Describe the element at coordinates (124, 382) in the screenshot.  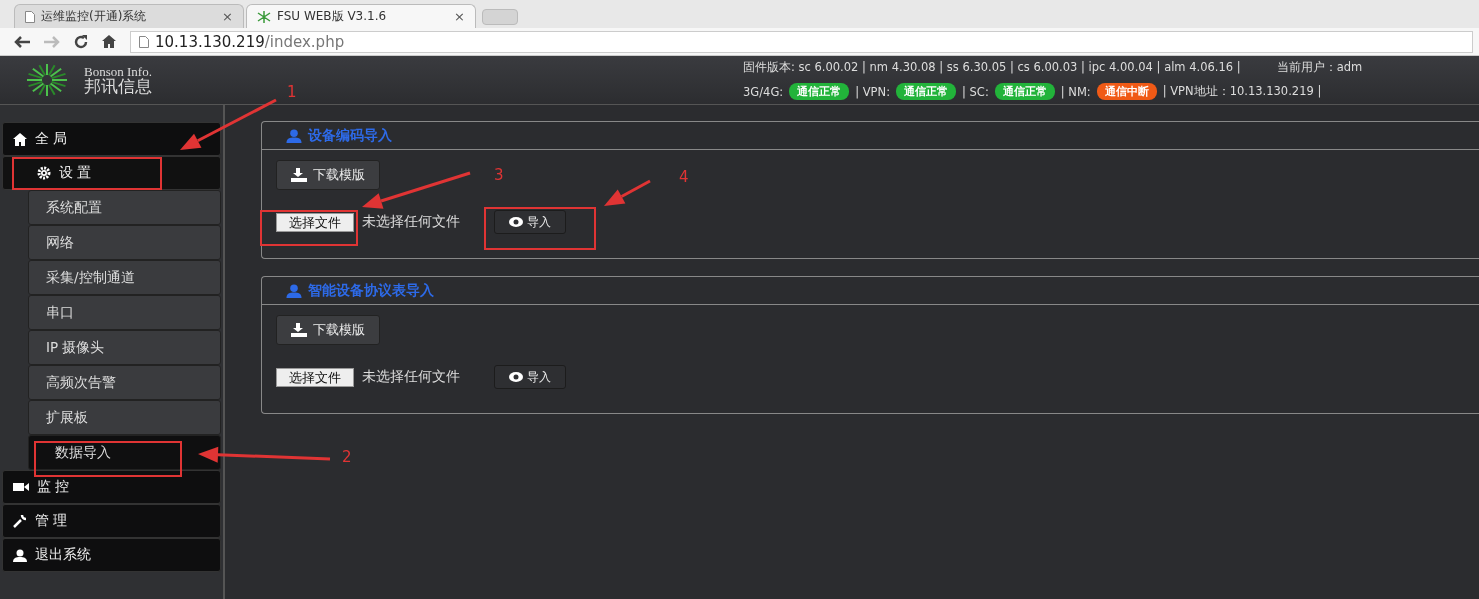
I see `submenu-item: 高频次告警` at that location.